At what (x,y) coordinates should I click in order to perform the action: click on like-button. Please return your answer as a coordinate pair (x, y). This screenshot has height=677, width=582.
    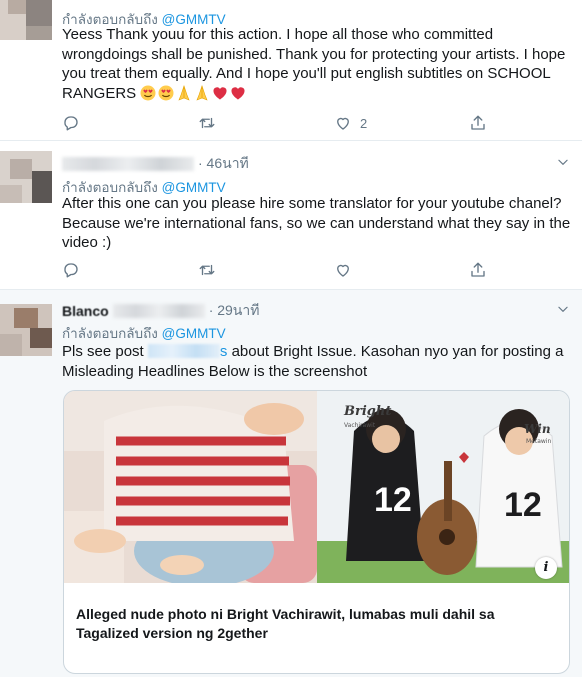
    Looking at the image, I should click on (343, 270).